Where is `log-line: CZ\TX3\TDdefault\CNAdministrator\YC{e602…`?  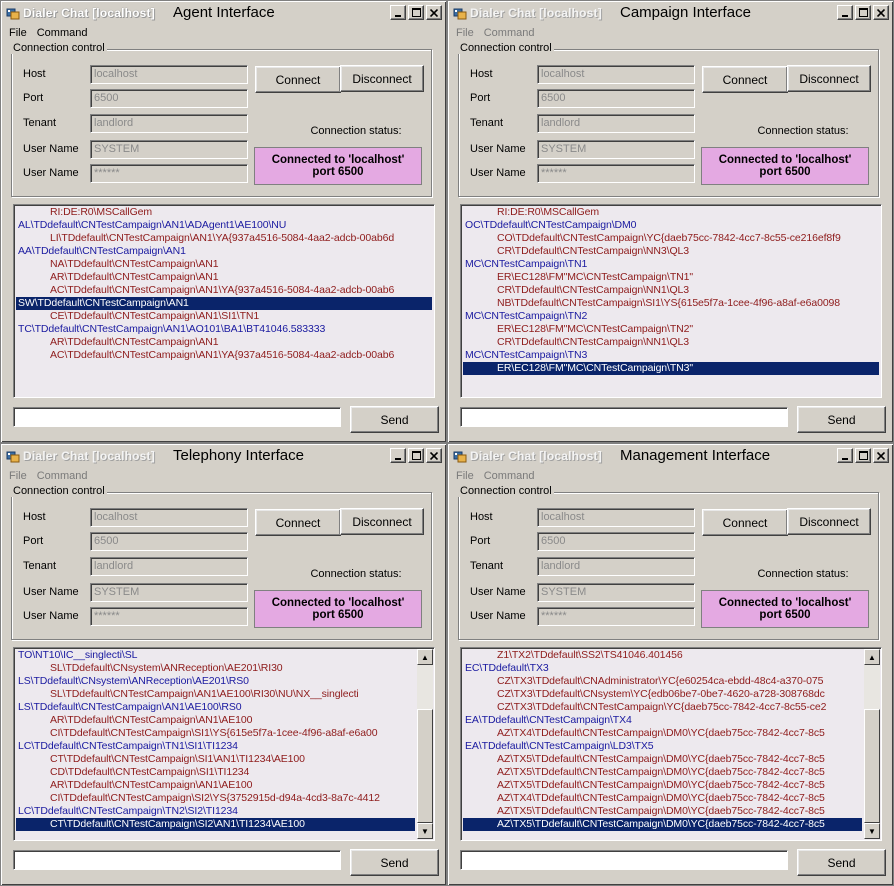 log-line: CZ\TX3\TDdefault\CNAdministrator\YC{e602… is located at coordinates (662, 681).